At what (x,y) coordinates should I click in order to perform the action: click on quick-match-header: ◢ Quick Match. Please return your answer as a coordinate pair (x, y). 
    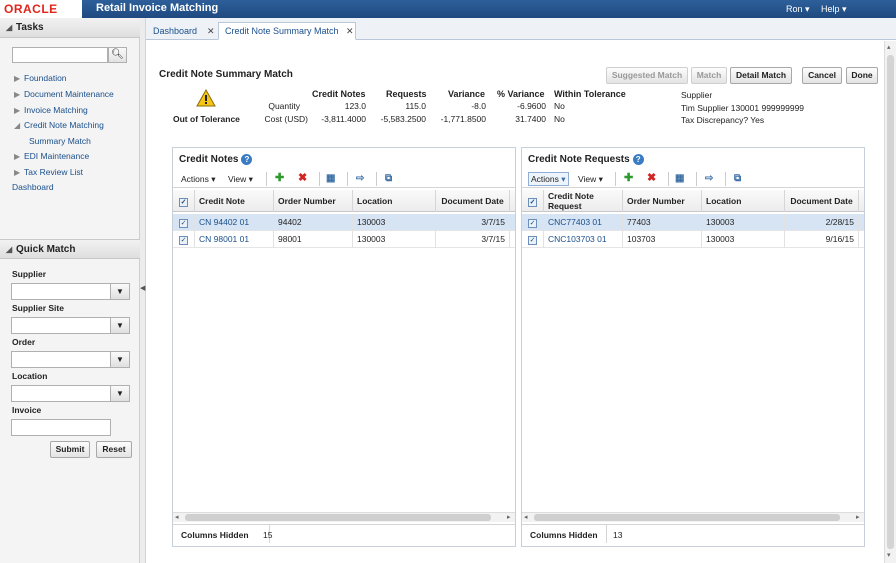
    Looking at the image, I should click on (70, 249).